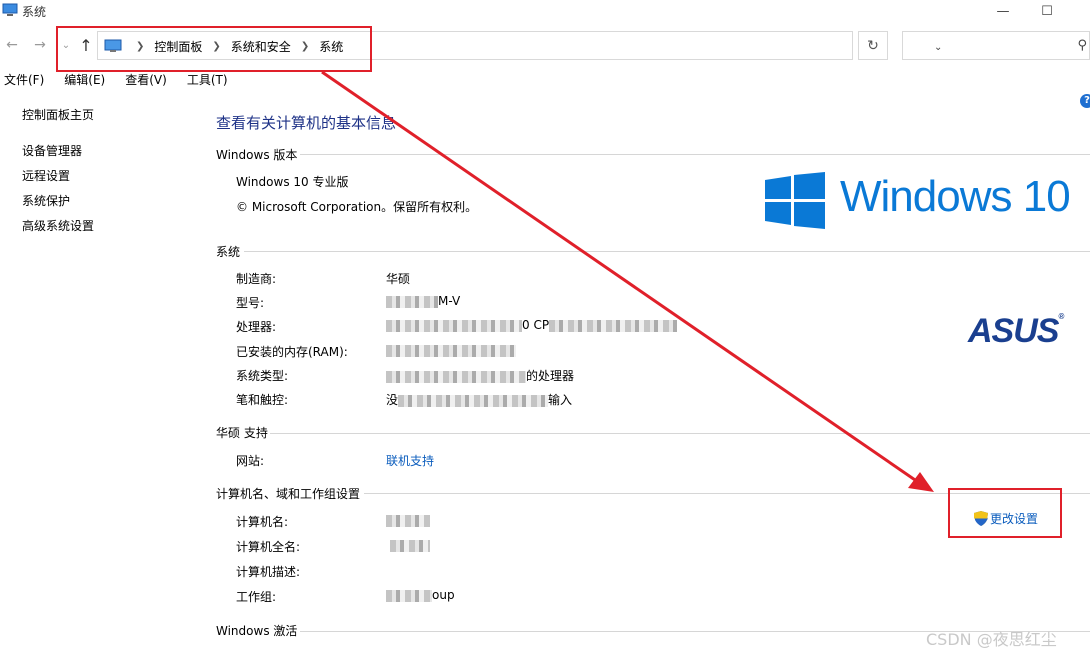 The height and width of the screenshot is (653, 1090). I want to click on pen-touch-value-head: 没, so click(392, 400).